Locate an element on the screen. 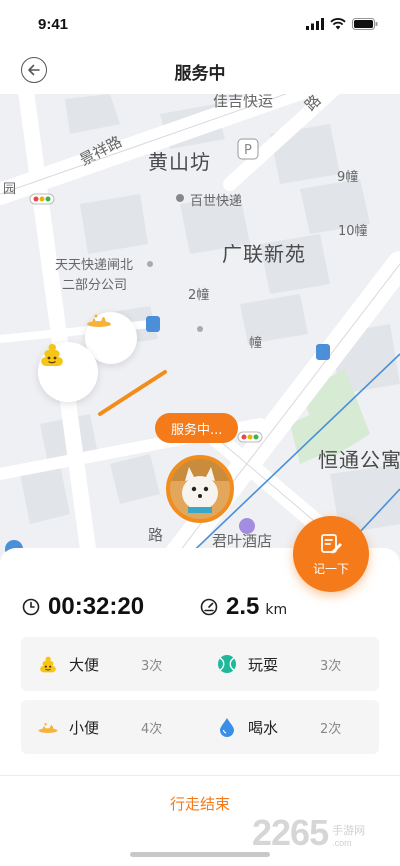  watermark-cn: 手游网 is located at coordinates (349, 830).